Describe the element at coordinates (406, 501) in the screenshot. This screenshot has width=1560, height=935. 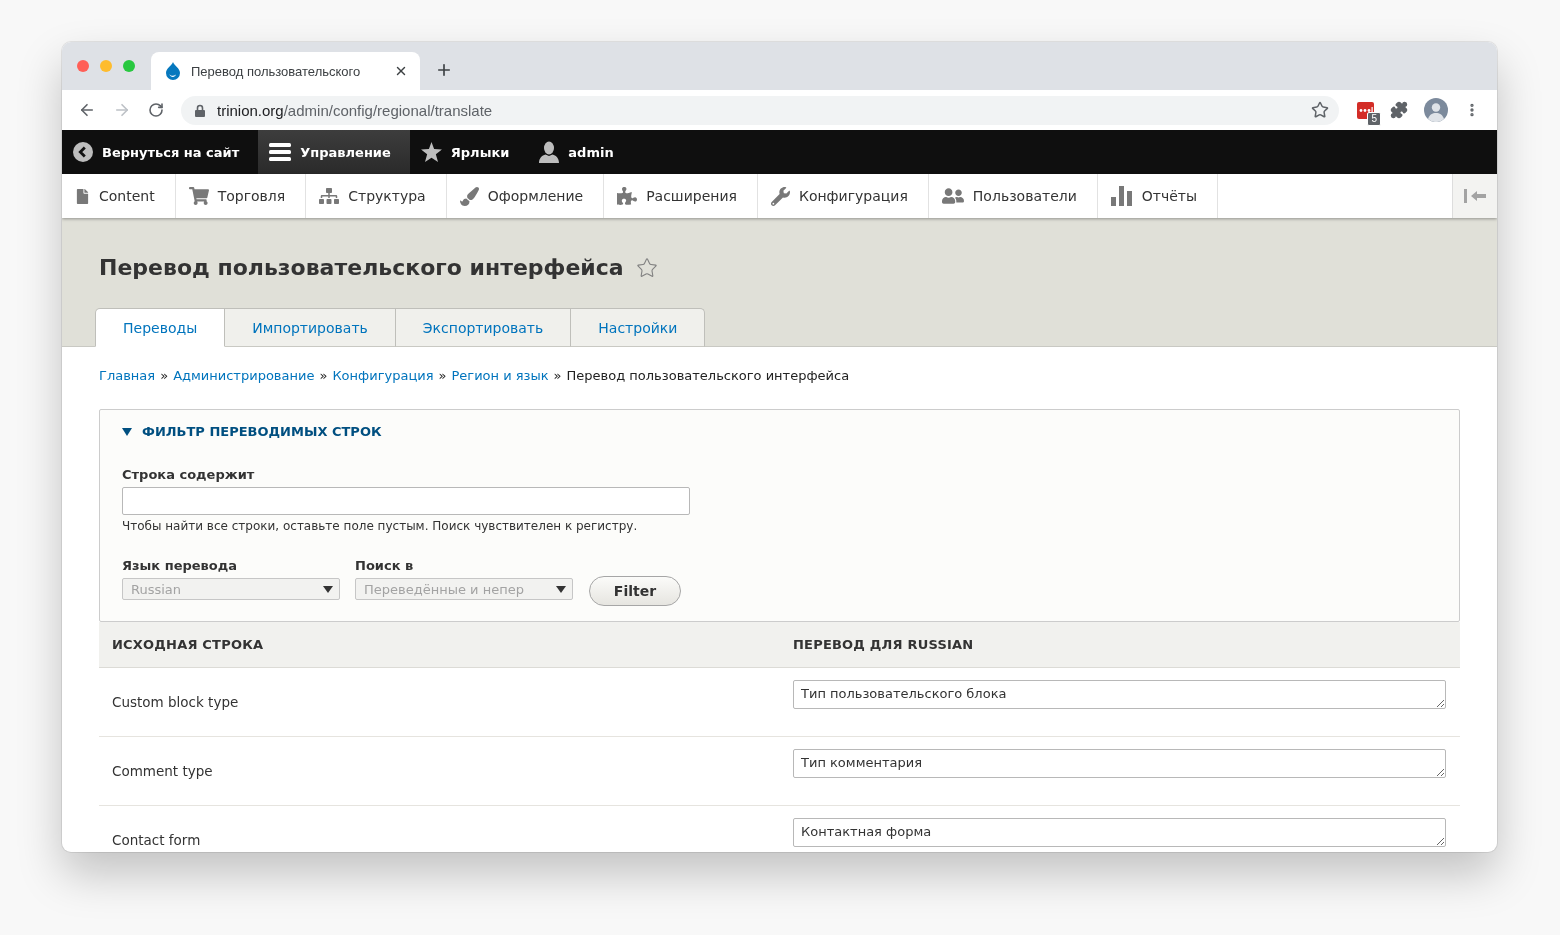
I see `search-field` at that location.